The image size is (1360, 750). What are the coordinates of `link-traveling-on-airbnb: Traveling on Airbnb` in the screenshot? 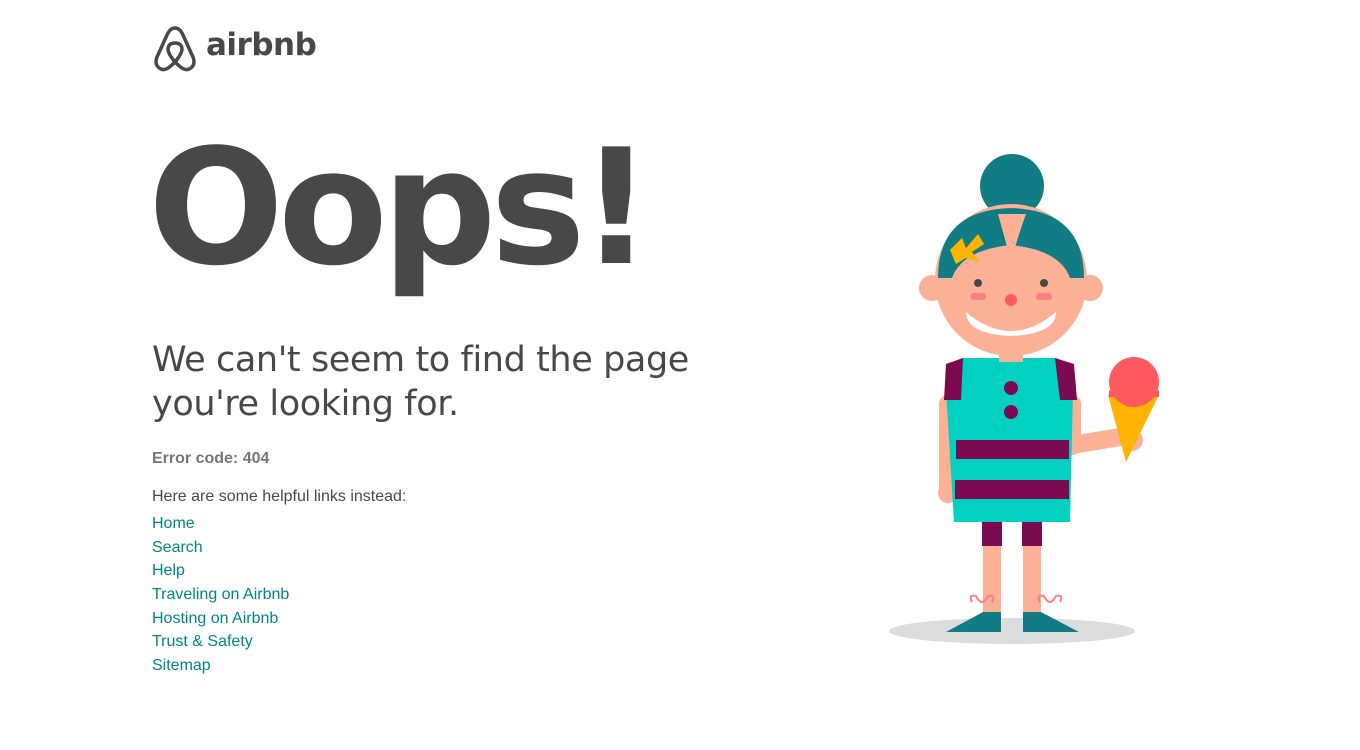 It's located at (220, 594).